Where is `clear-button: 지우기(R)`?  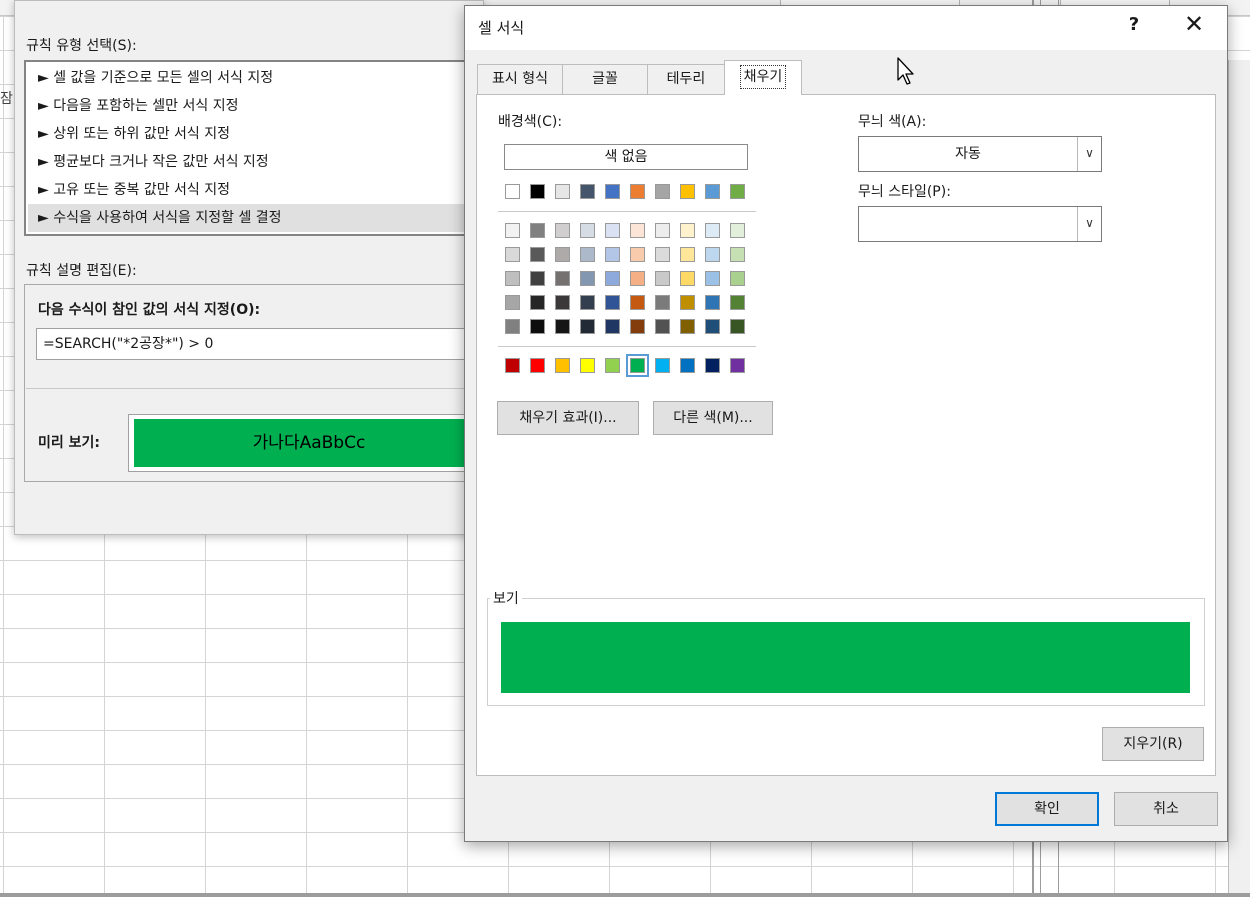
clear-button: 지우기(R) is located at coordinates (1153, 744).